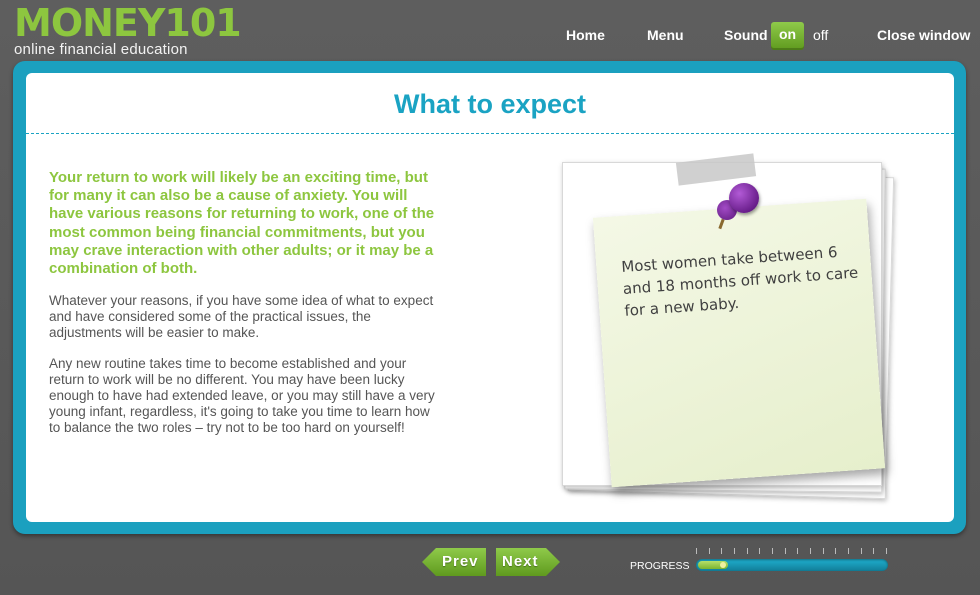 The width and height of the screenshot is (980, 595). What do you see at coordinates (820, 35) in the screenshot?
I see `sound-off-toggle: off` at bounding box center [820, 35].